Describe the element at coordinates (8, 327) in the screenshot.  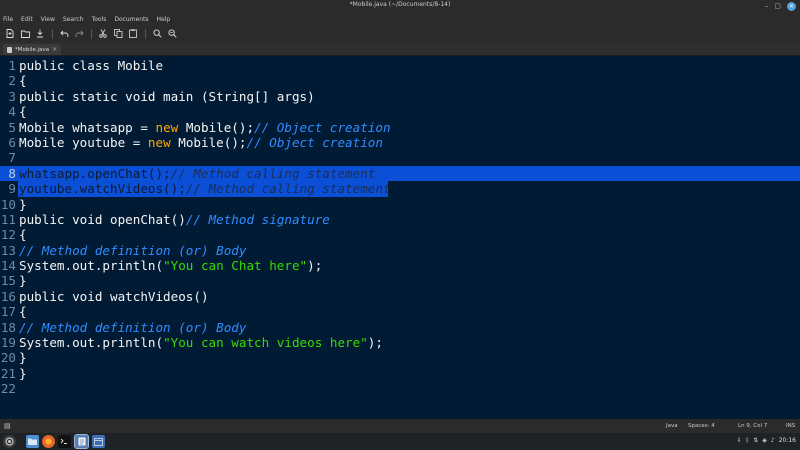
I see `line-number: 18` at that location.